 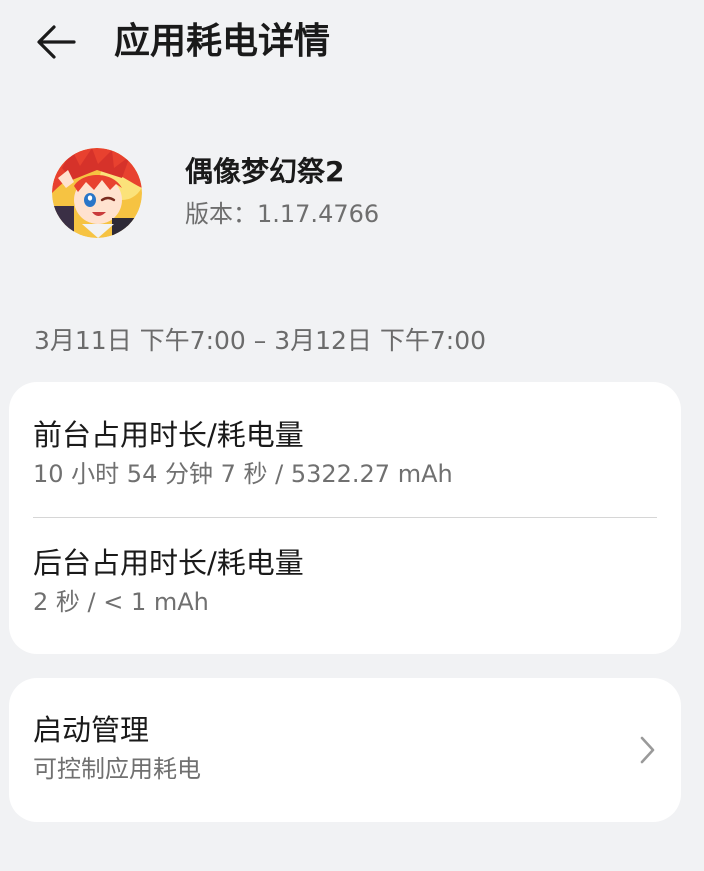 I want to click on page-title: 应用耗电详情, so click(x=222, y=41).